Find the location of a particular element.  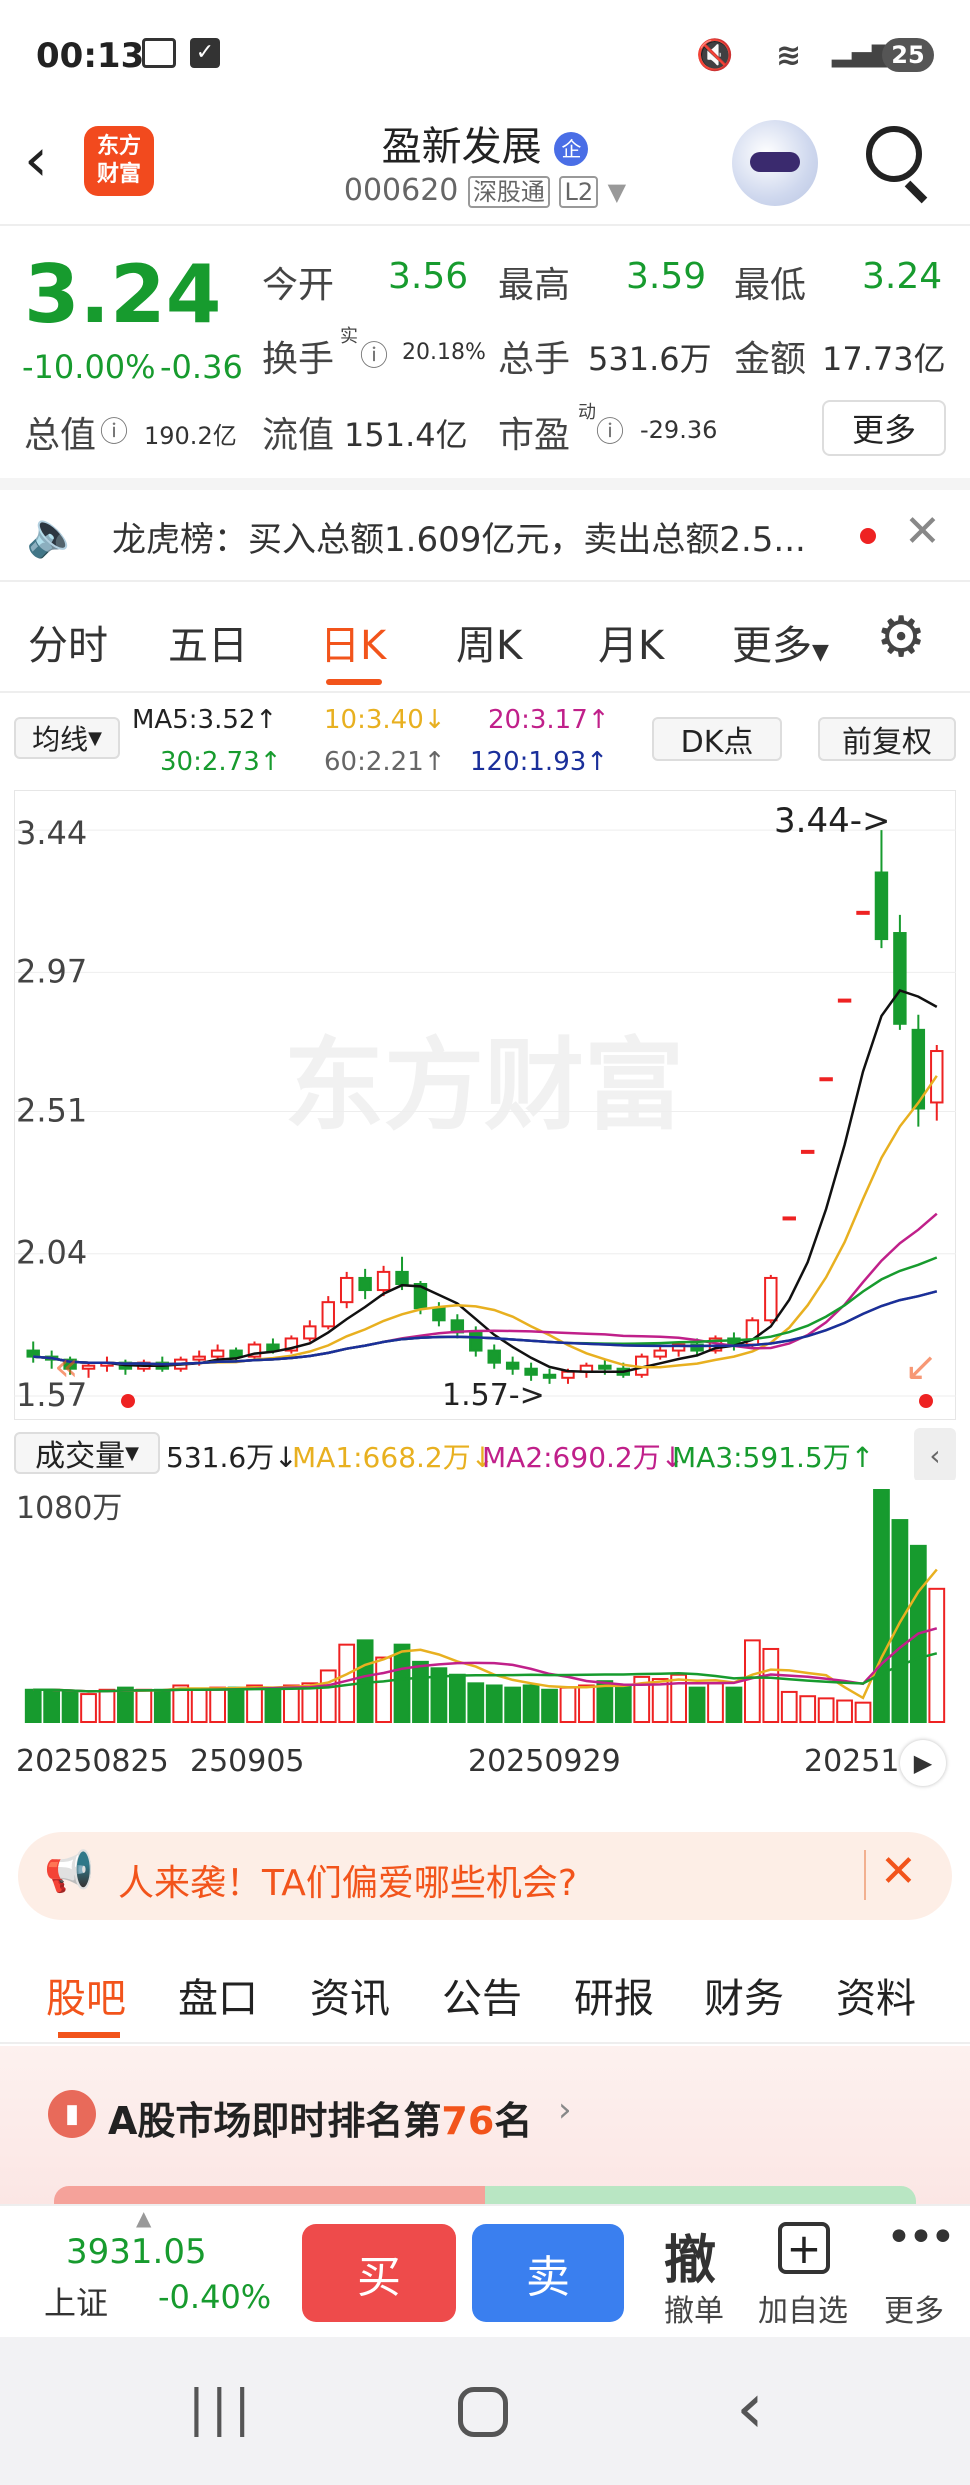

more-dots-icon: ••• is located at coordinates (921, 2237).